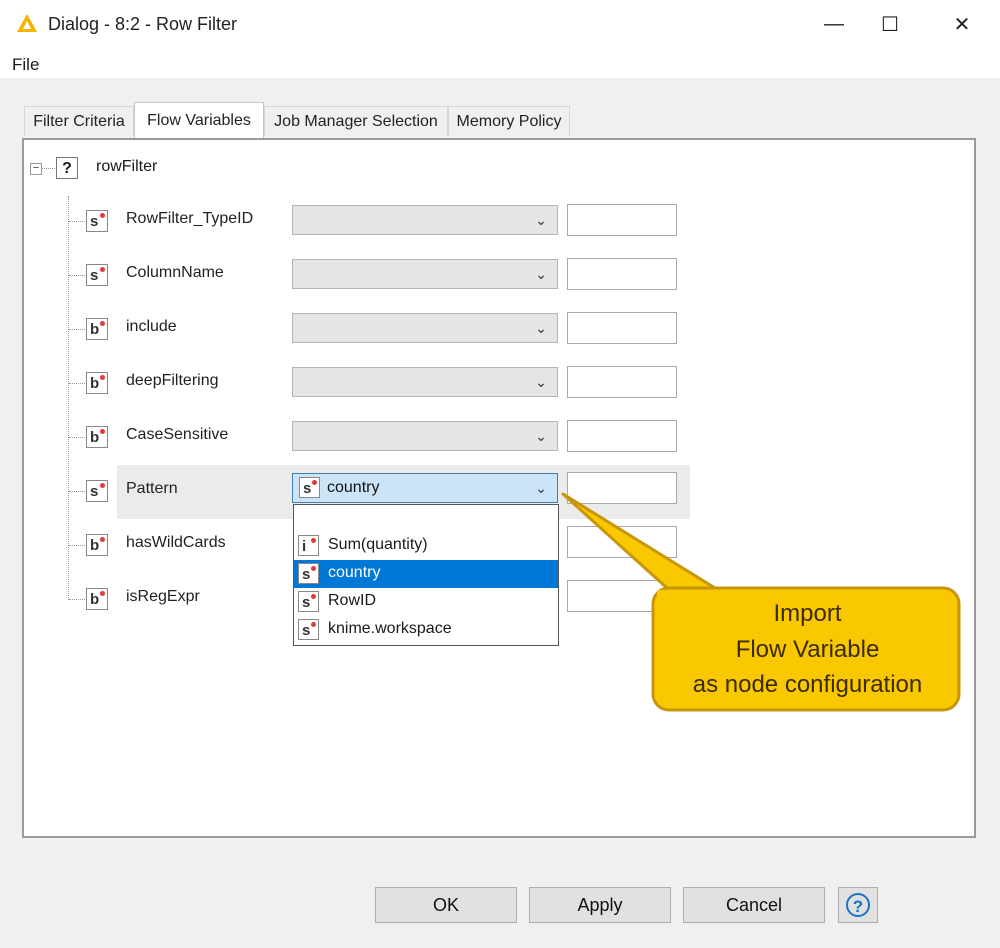  Describe the element at coordinates (199, 120) in the screenshot. I see `tab-flow-variables: Flow Variables` at that location.